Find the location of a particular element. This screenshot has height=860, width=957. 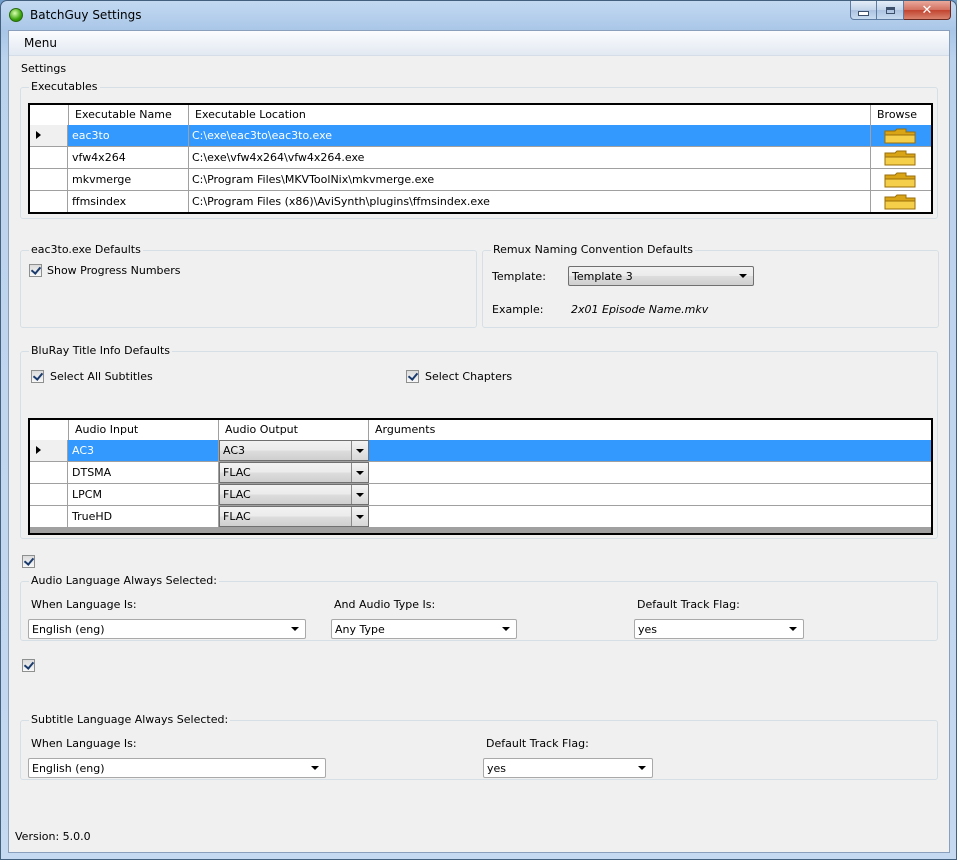

executable-row: vfw4x264 C:\exe\vfw4x264\vfw4x264.exe is located at coordinates (480, 158).